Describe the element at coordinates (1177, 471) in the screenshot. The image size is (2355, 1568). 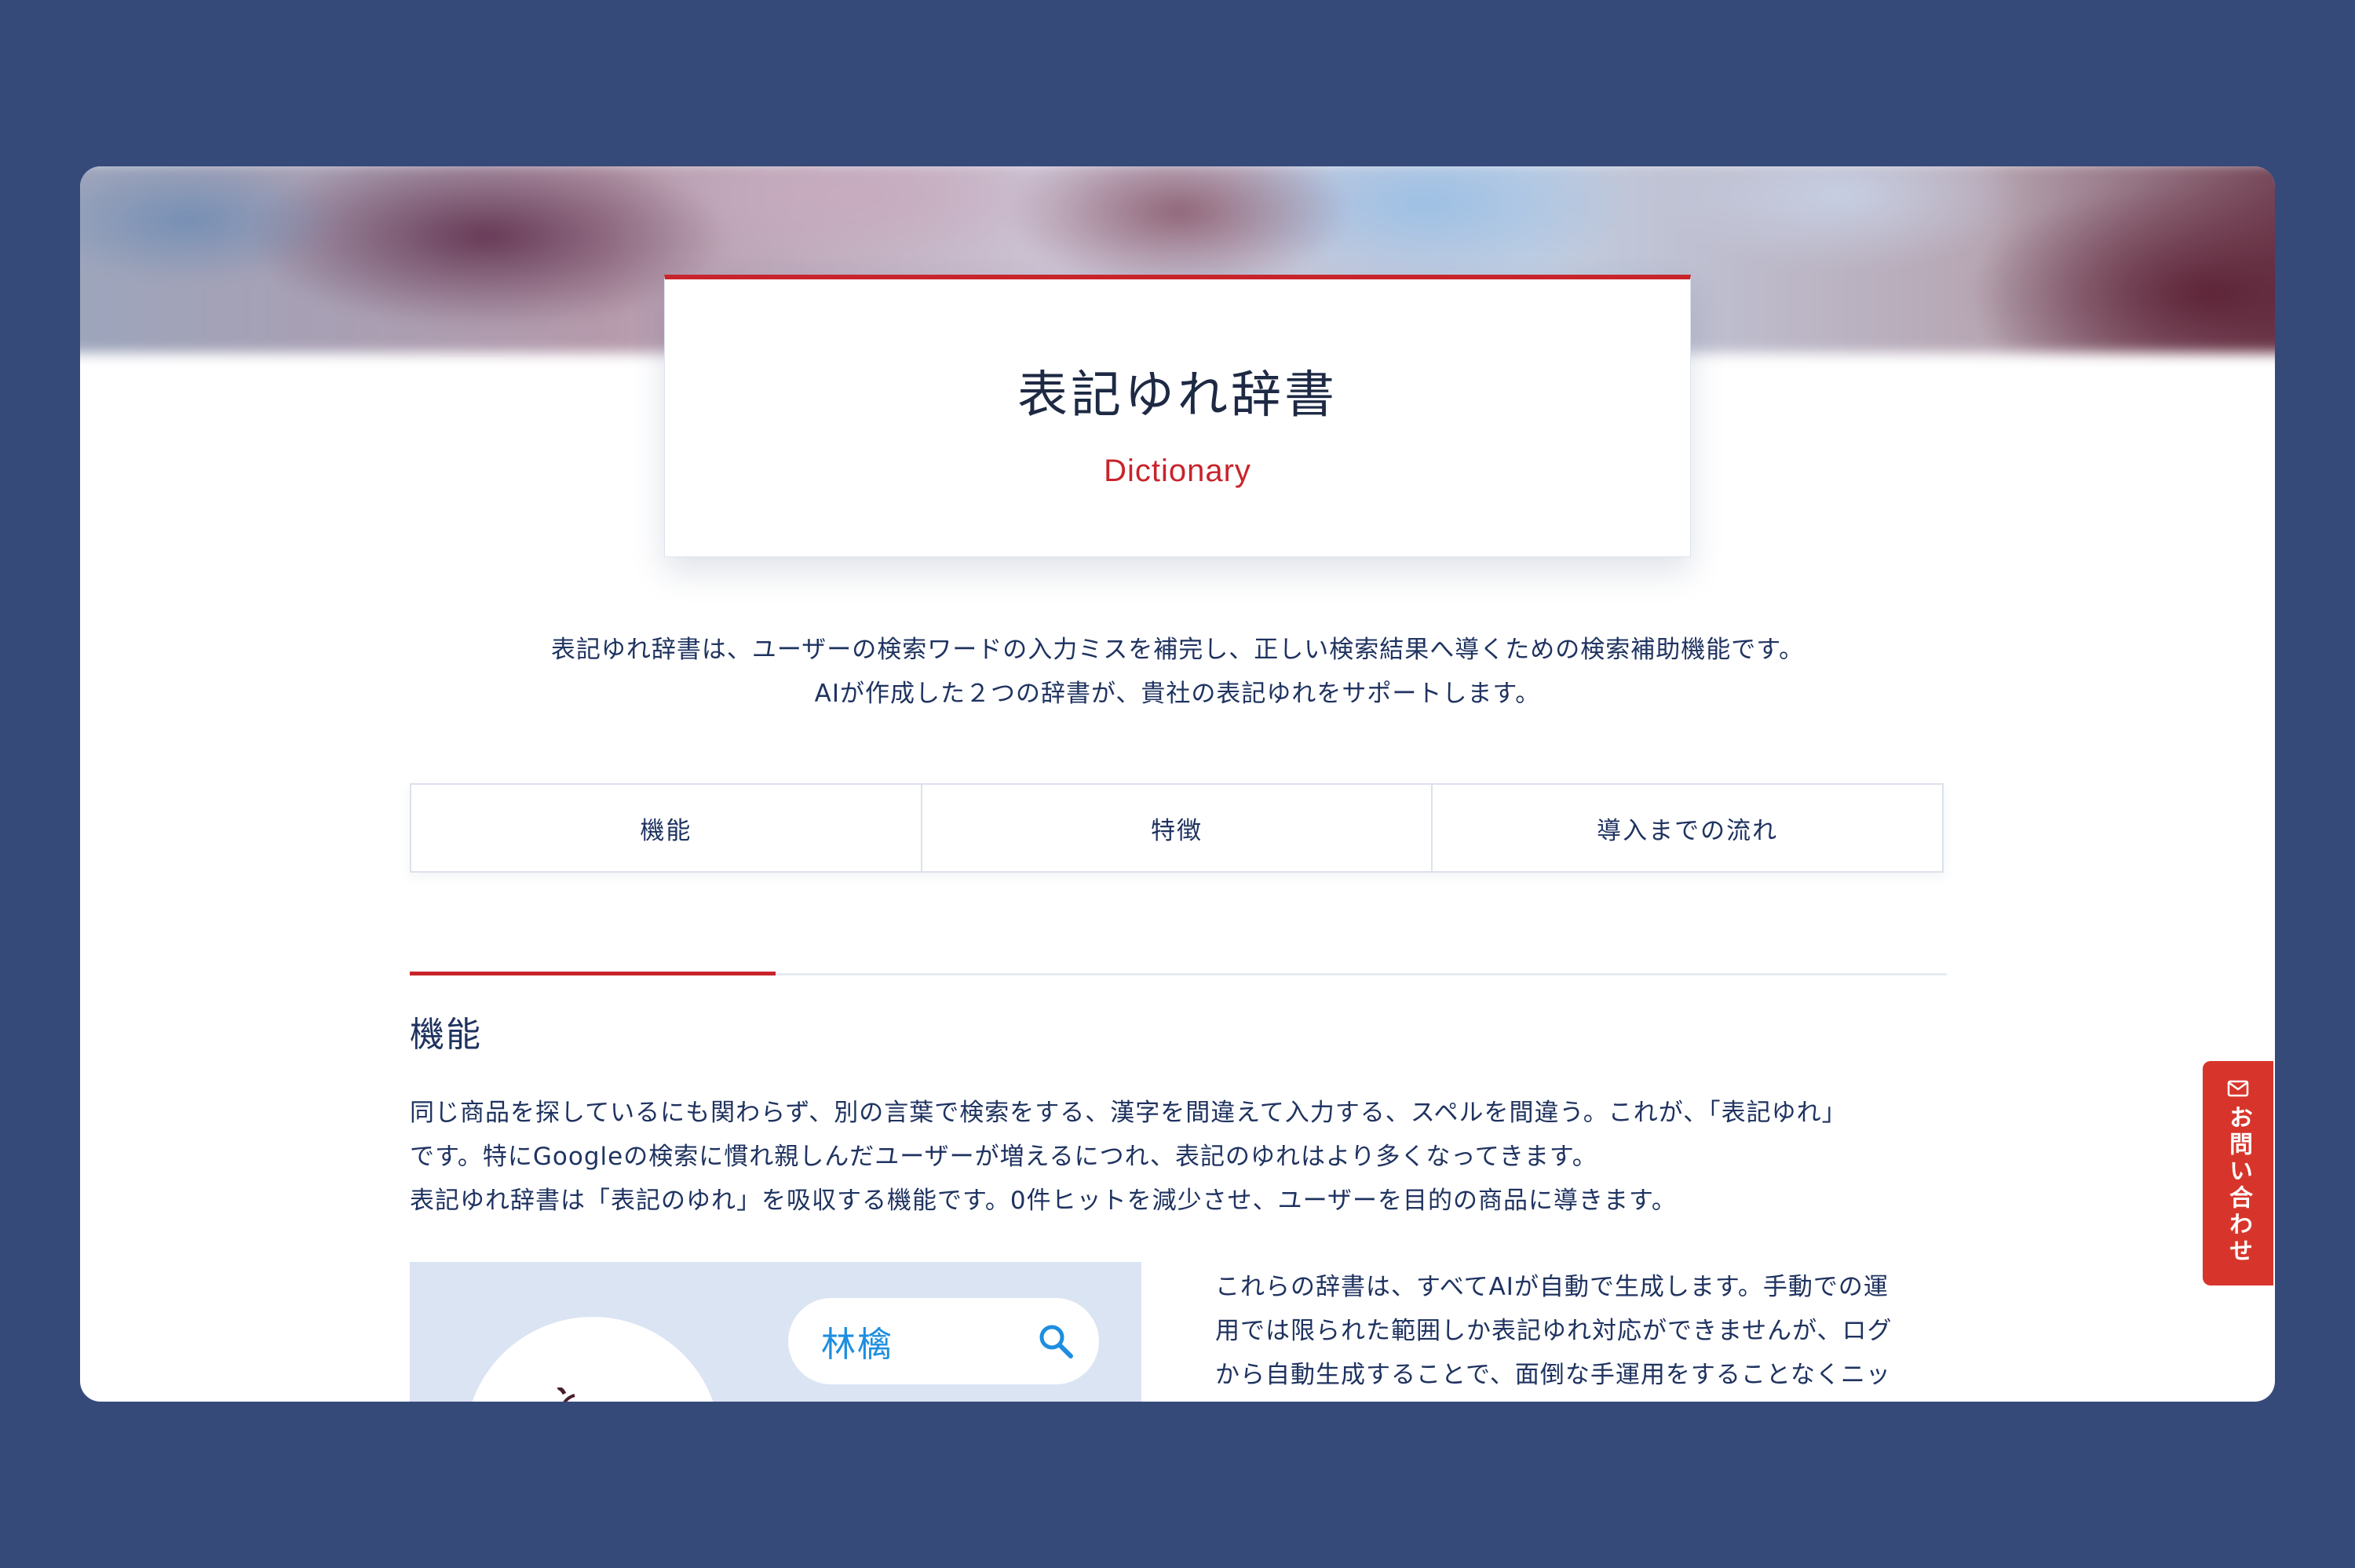
I see `page-subtitle: Dictionary` at that location.